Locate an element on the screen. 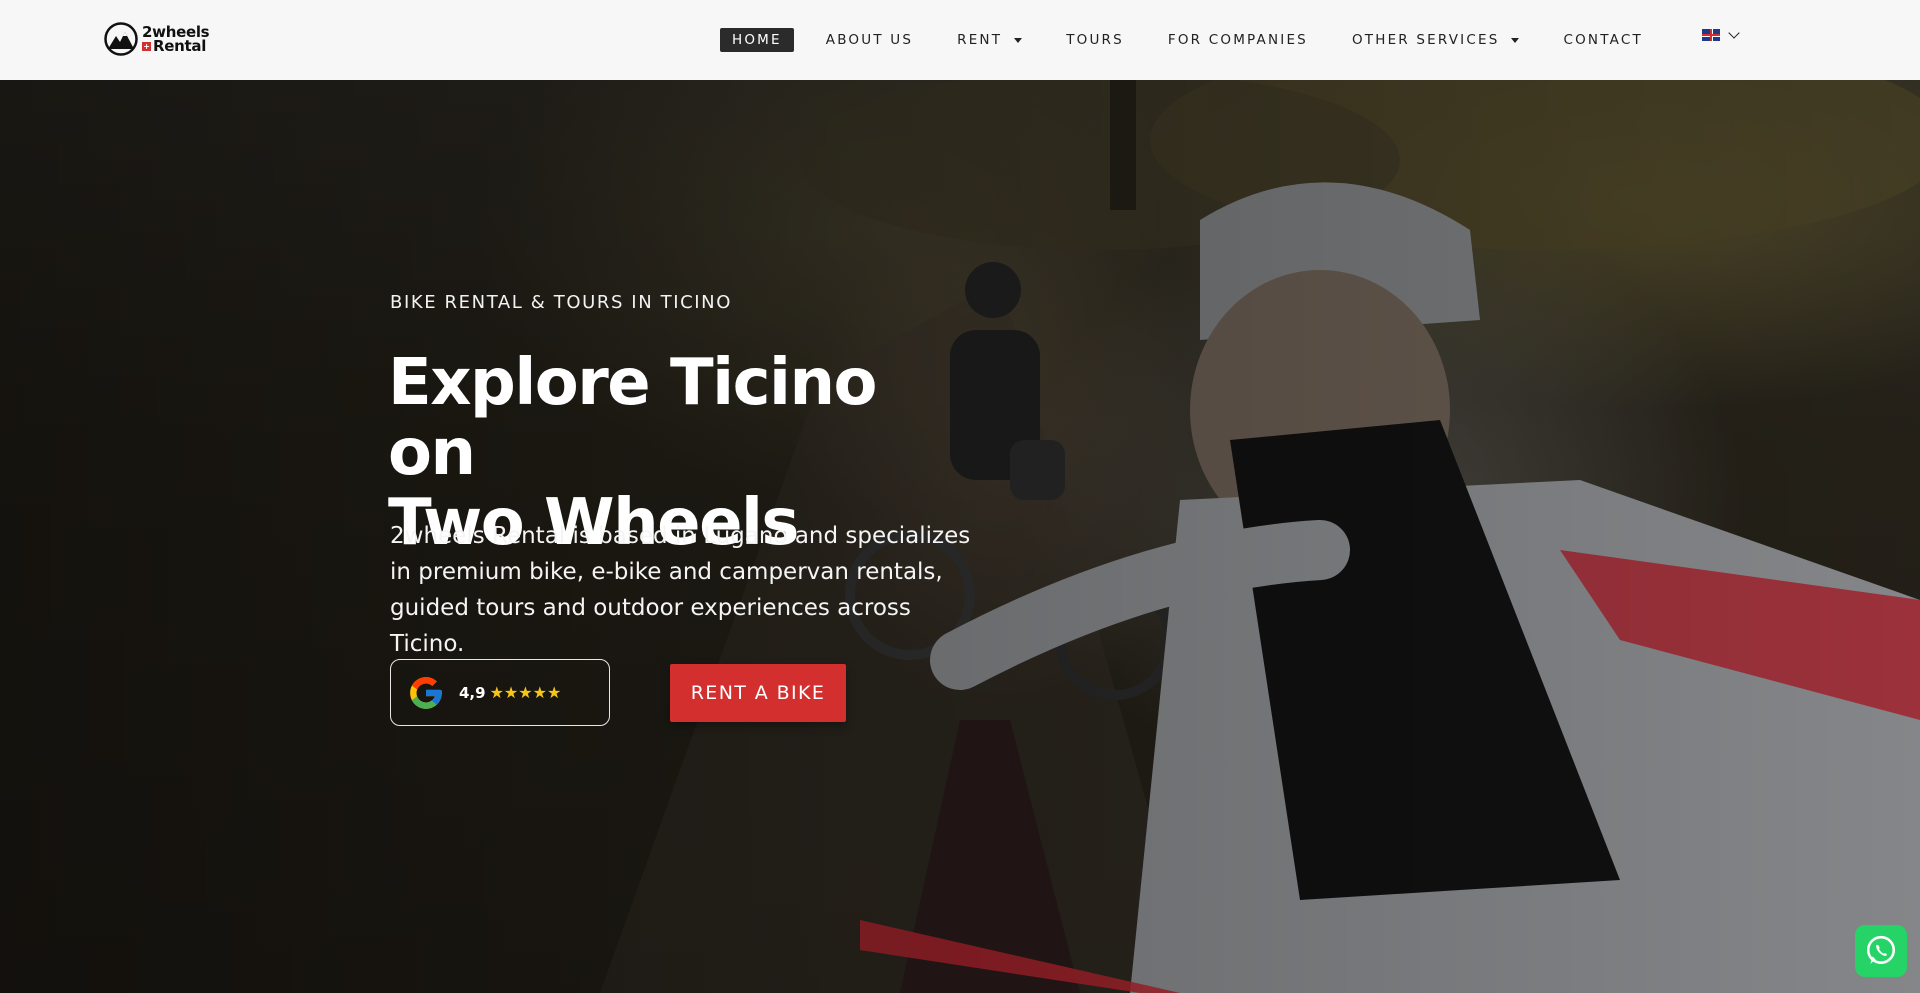 This screenshot has width=1920, height=993. site-logo: 2wheels + Rental is located at coordinates (157, 39).